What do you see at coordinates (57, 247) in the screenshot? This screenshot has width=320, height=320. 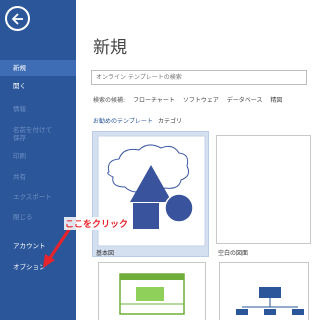 I see `annotation-arrow` at bounding box center [57, 247].